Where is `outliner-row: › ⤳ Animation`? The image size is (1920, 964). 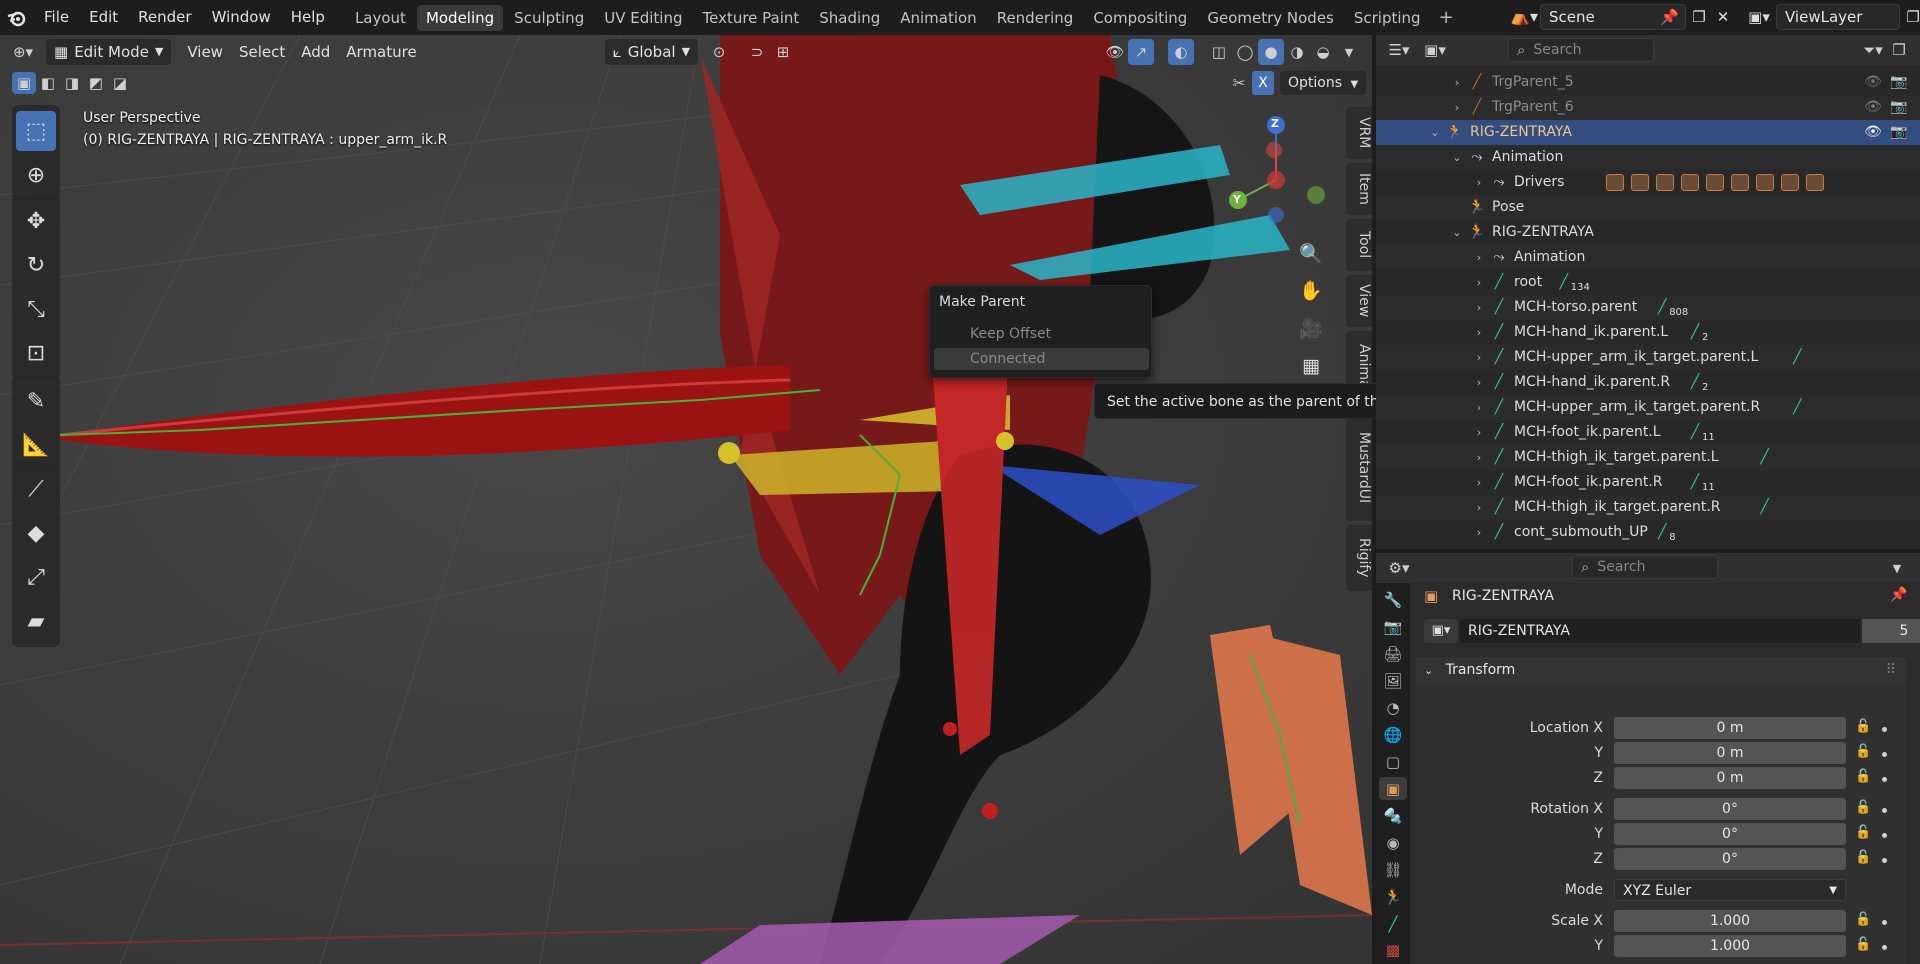 outliner-row: › ⤳ Animation is located at coordinates (1648, 257).